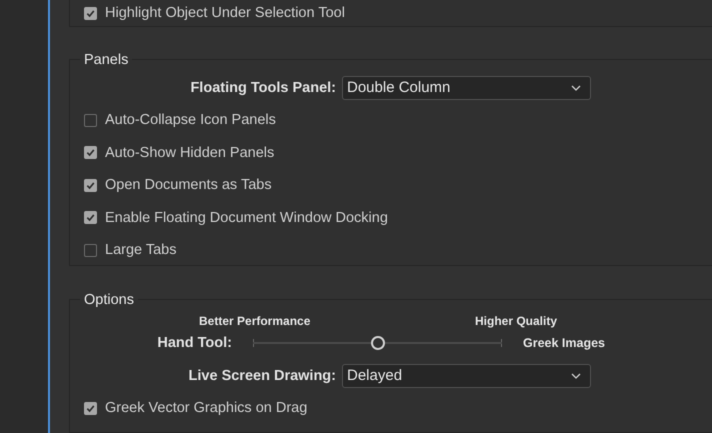  Describe the element at coordinates (262, 88) in the screenshot. I see `dropdown-label: Floating Tools Panel:` at that location.